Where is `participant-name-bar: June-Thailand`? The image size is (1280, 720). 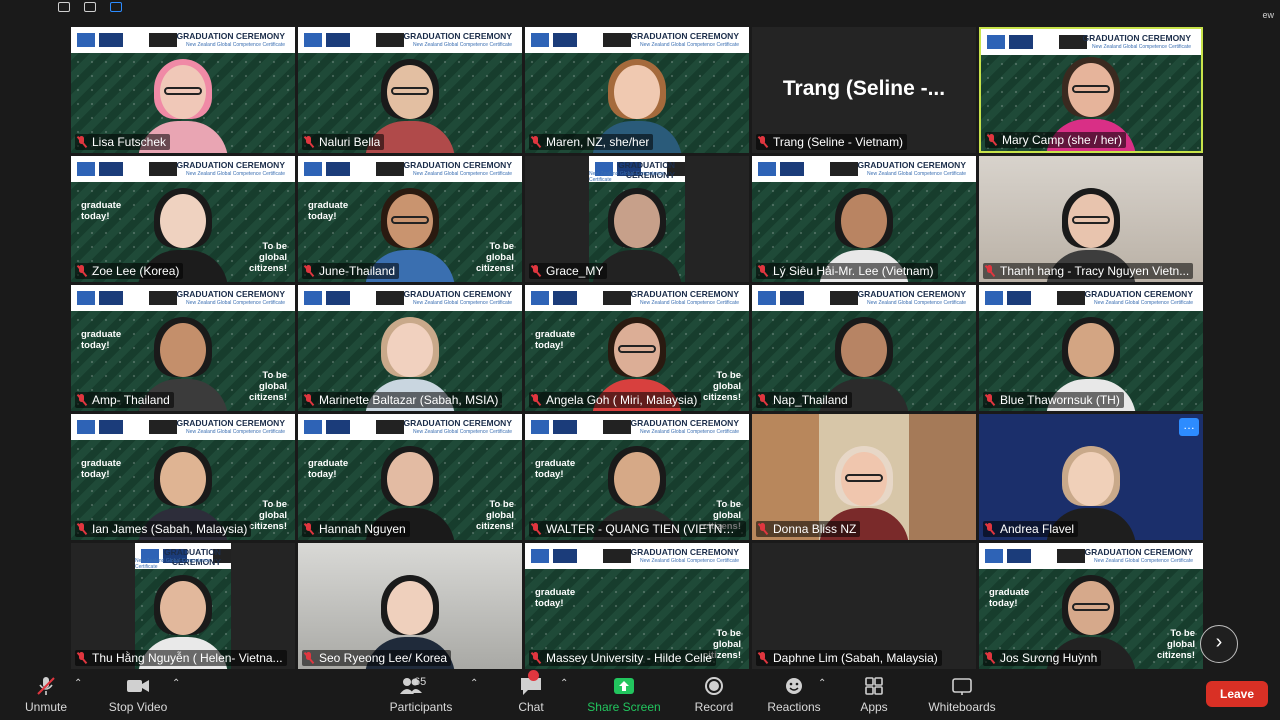 participant-name-bar: June-Thailand is located at coordinates (351, 271).